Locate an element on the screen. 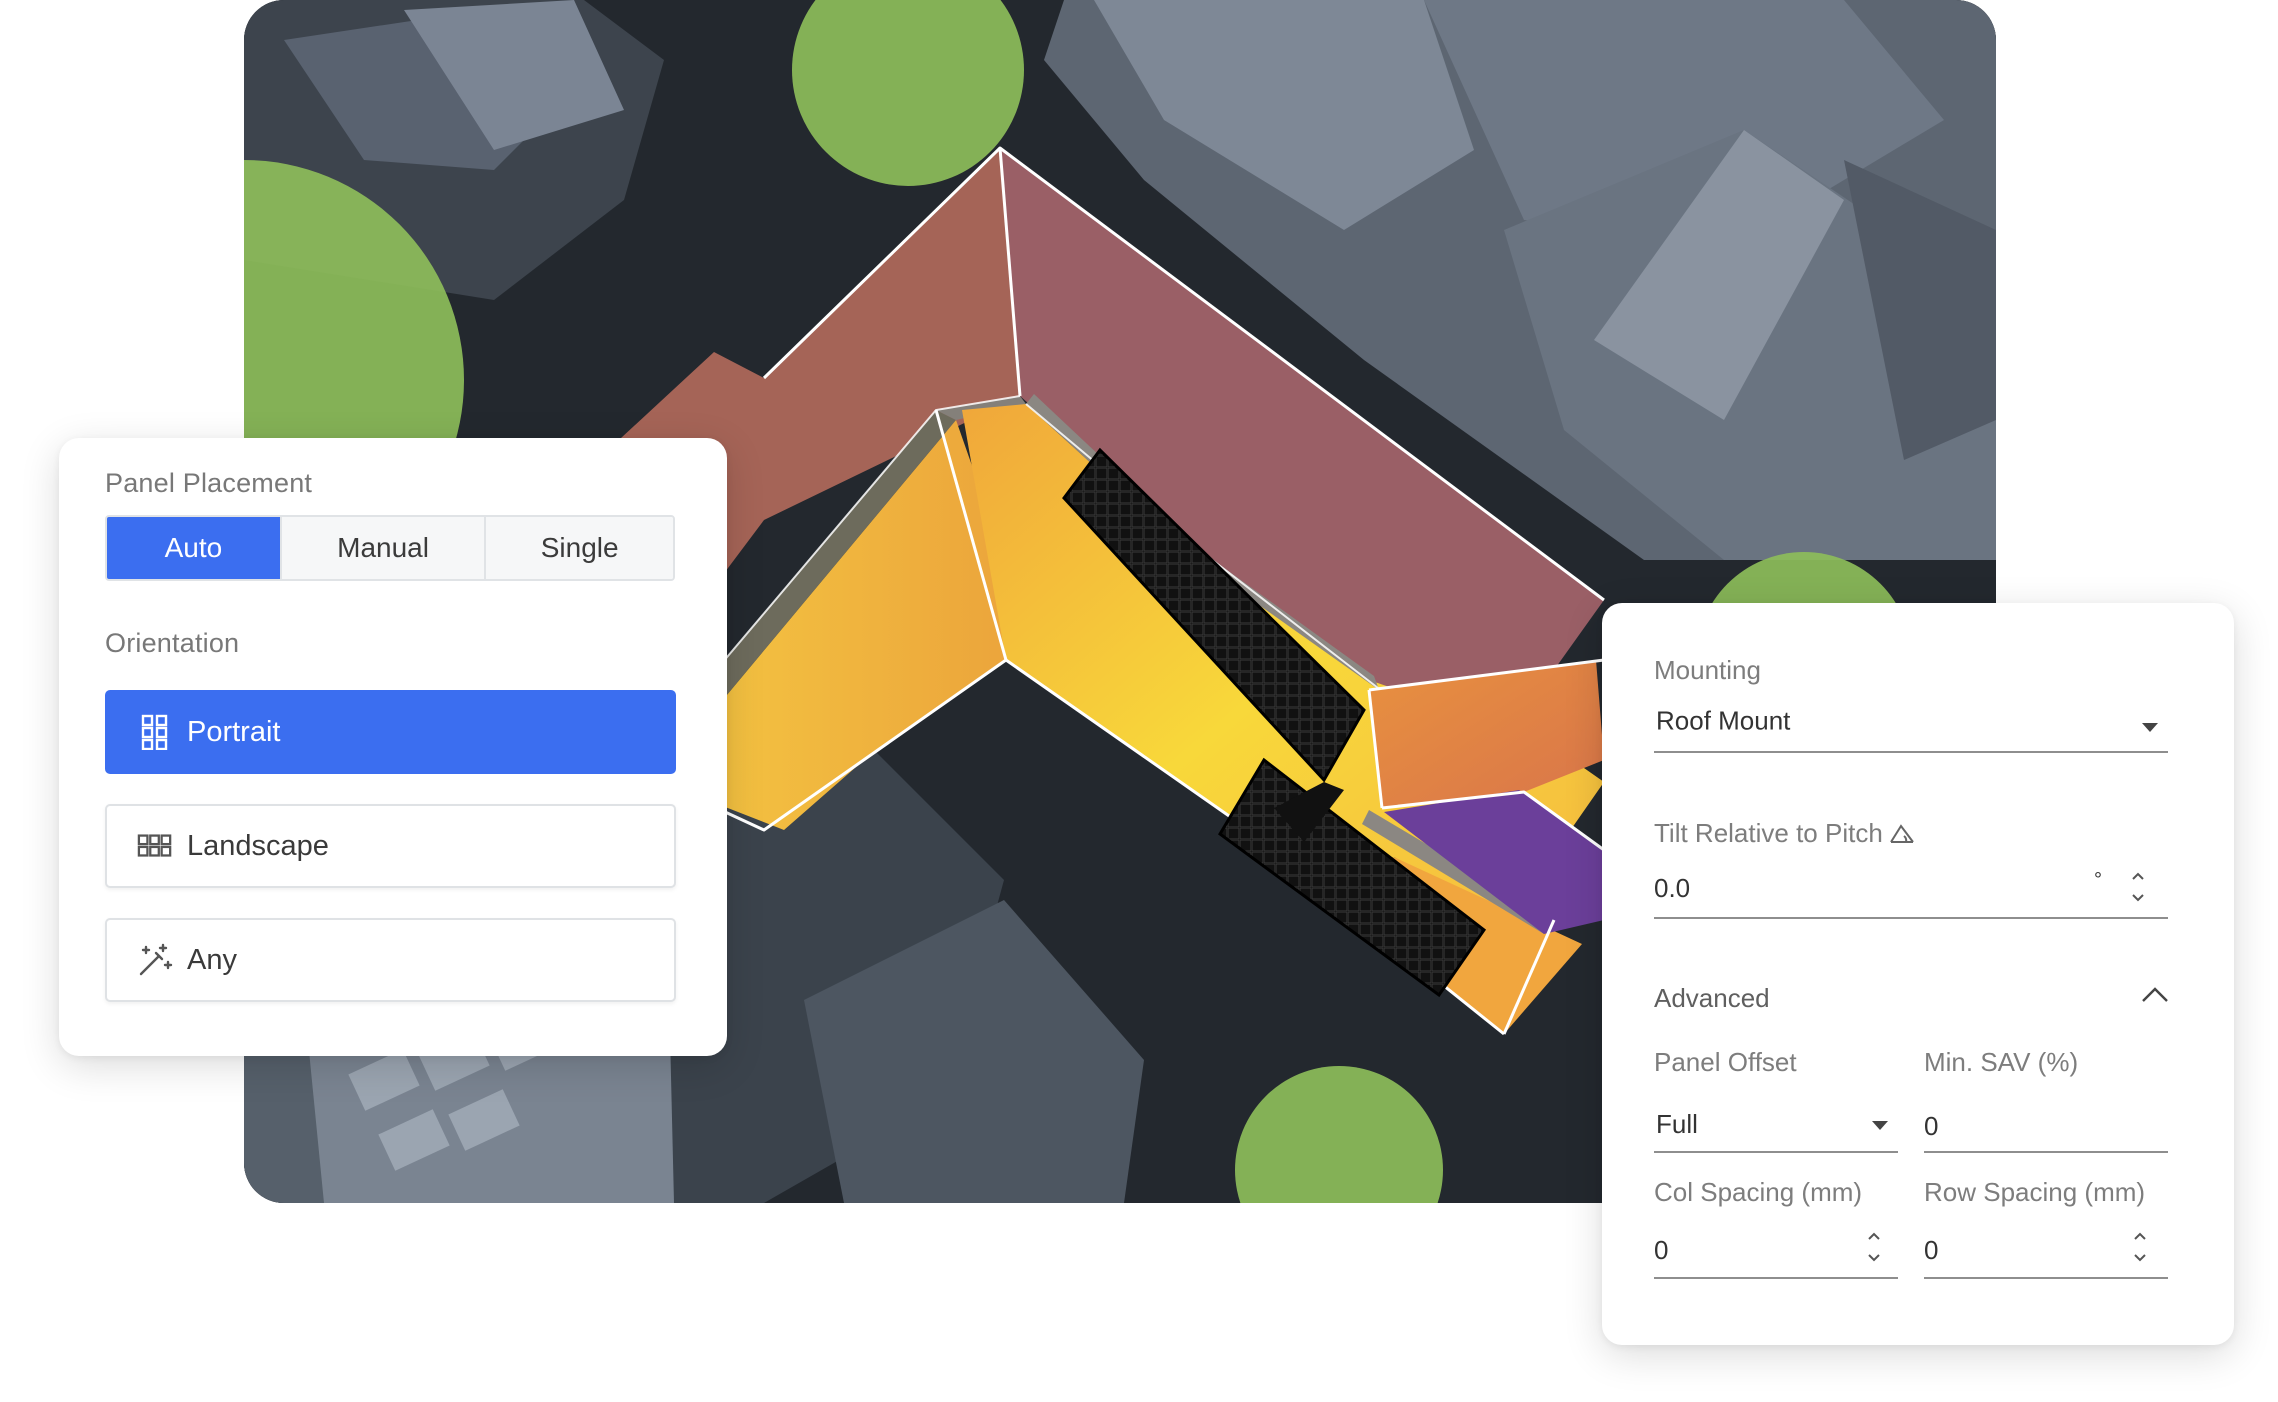 This screenshot has width=2278, height=1402. row-spacing-underline is located at coordinates (2046, 1278).